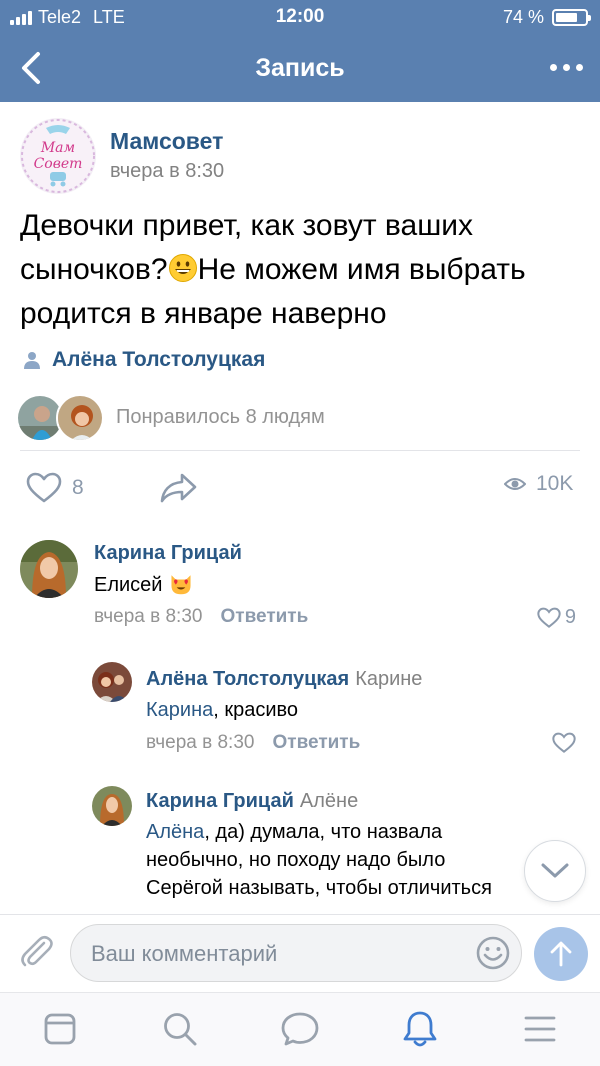  I want to click on liker-avatar, so click(80, 418).